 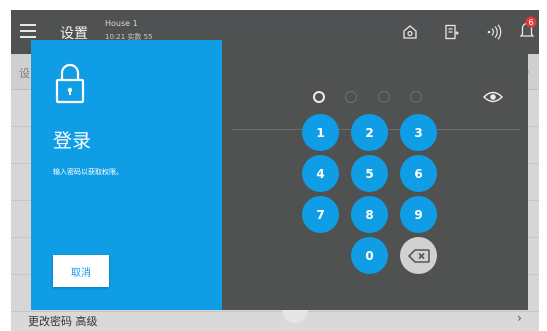 I want to click on device-name: House 1, so click(x=121, y=23).